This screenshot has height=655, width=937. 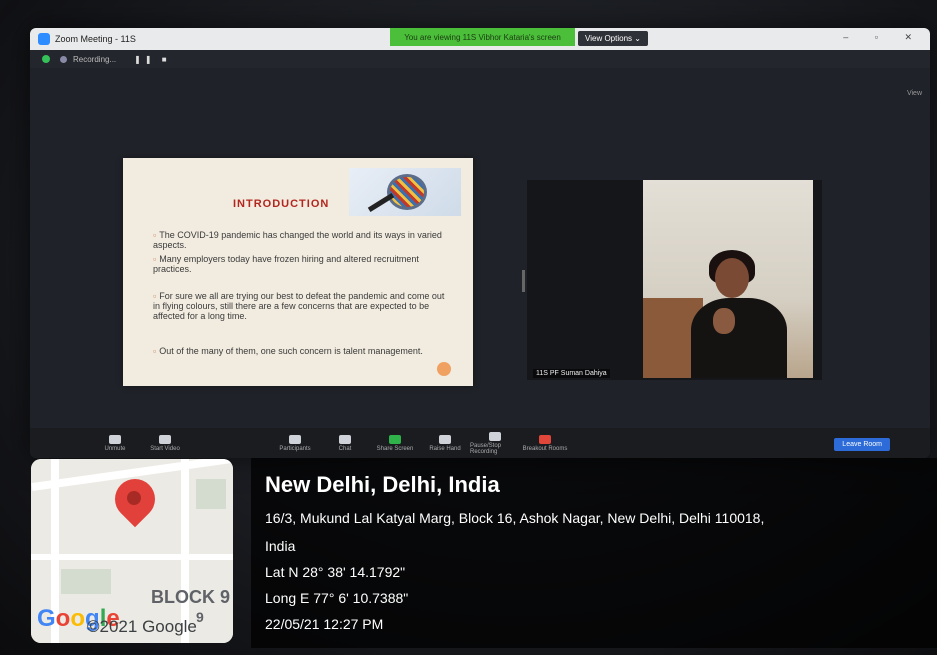 What do you see at coordinates (295, 439) in the screenshot?
I see `participants-icon` at bounding box center [295, 439].